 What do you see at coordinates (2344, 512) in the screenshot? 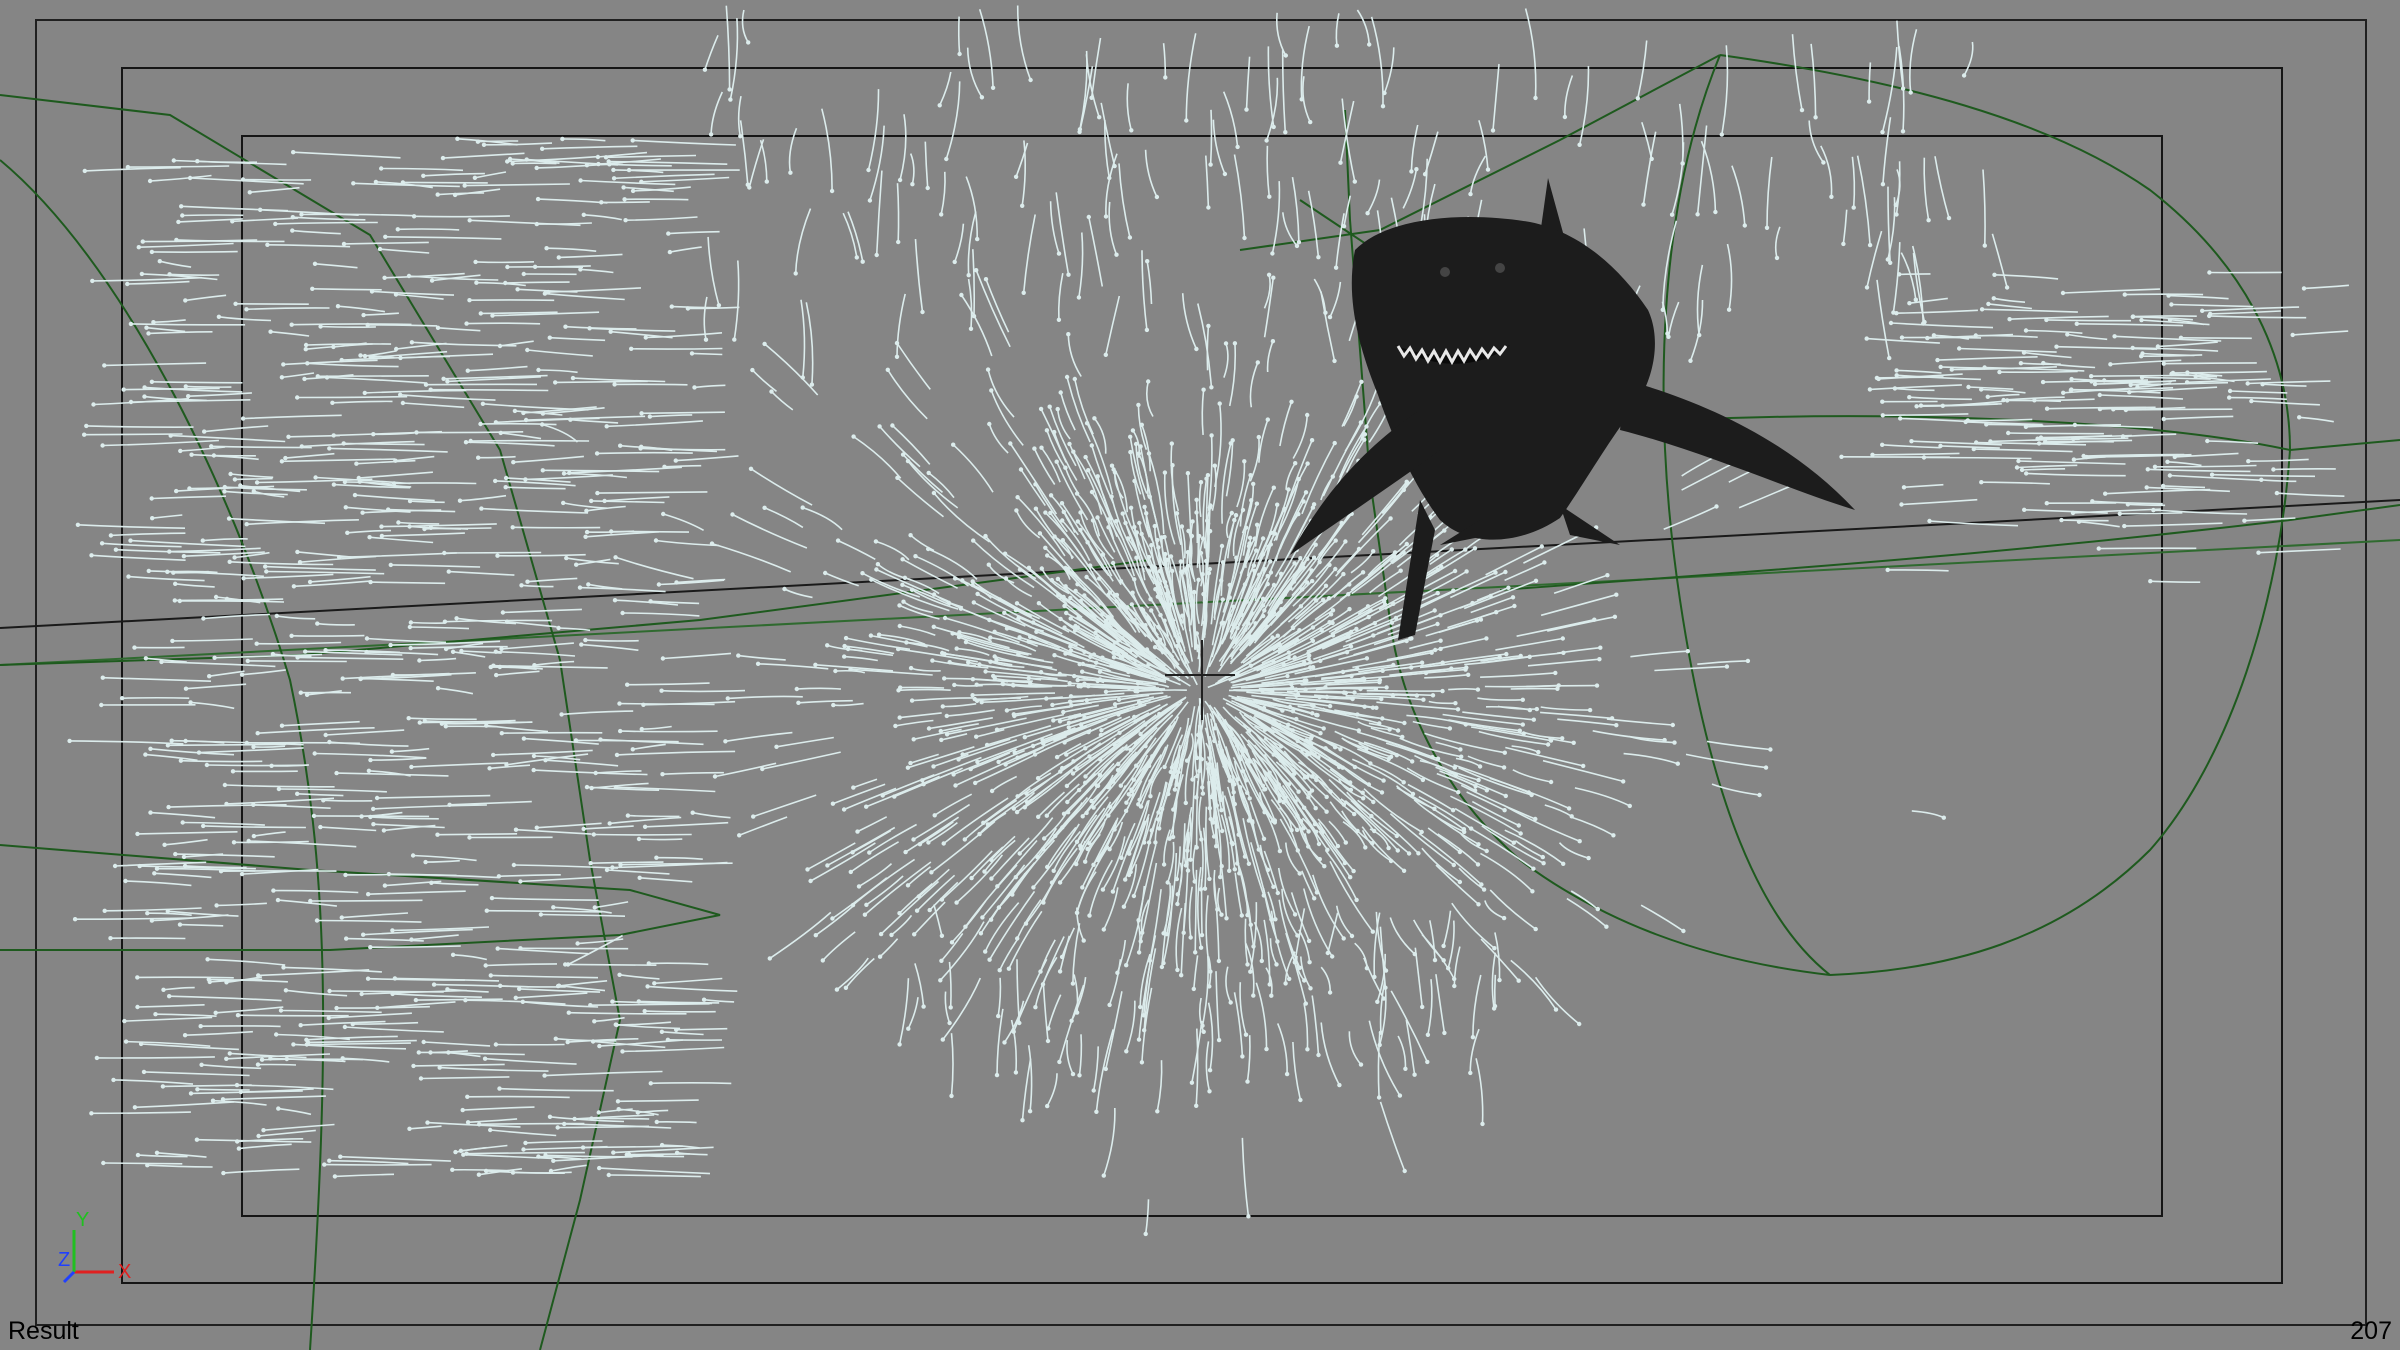
I see `wireframe-edge` at bounding box center [2344, 512].